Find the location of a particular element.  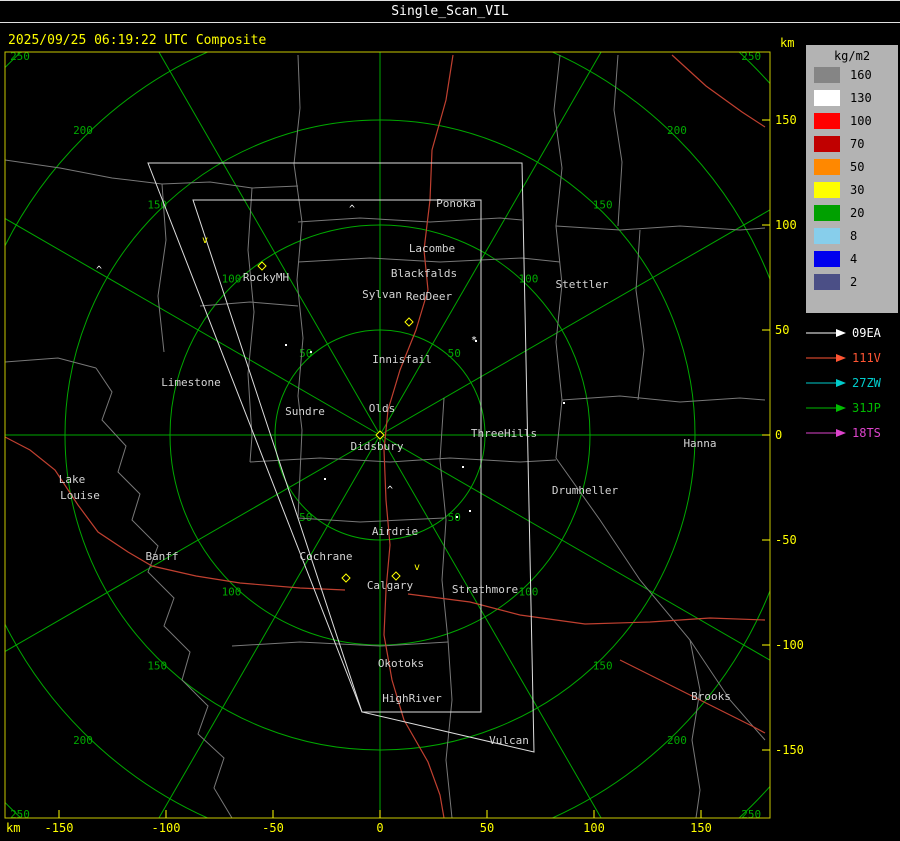

scale-value-label: 8 is located at coordinates (854, 235).